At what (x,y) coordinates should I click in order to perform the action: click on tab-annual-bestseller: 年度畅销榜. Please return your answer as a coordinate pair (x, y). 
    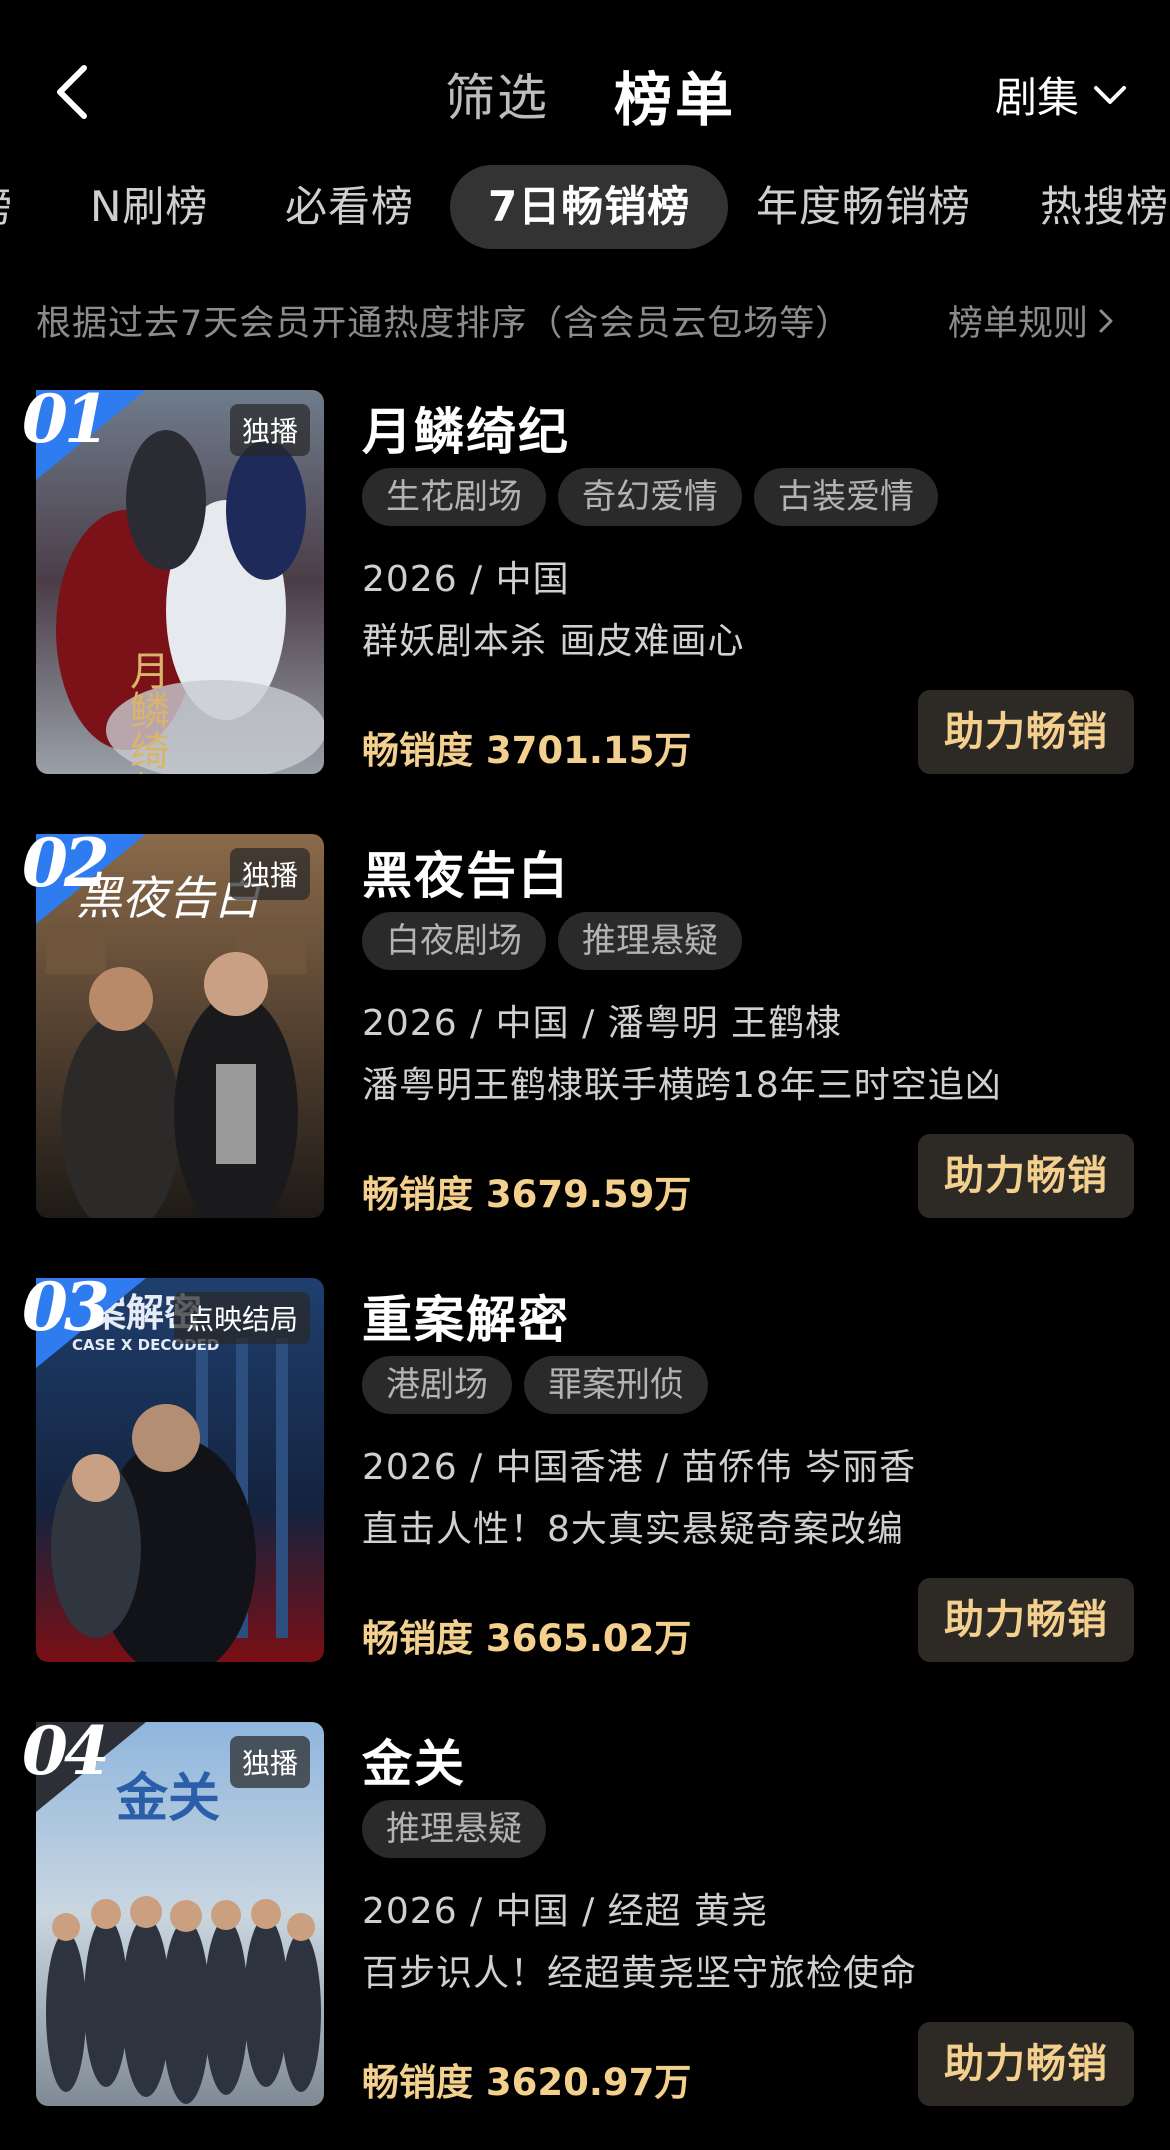
    Looking at the image, I should click on (863, 207).